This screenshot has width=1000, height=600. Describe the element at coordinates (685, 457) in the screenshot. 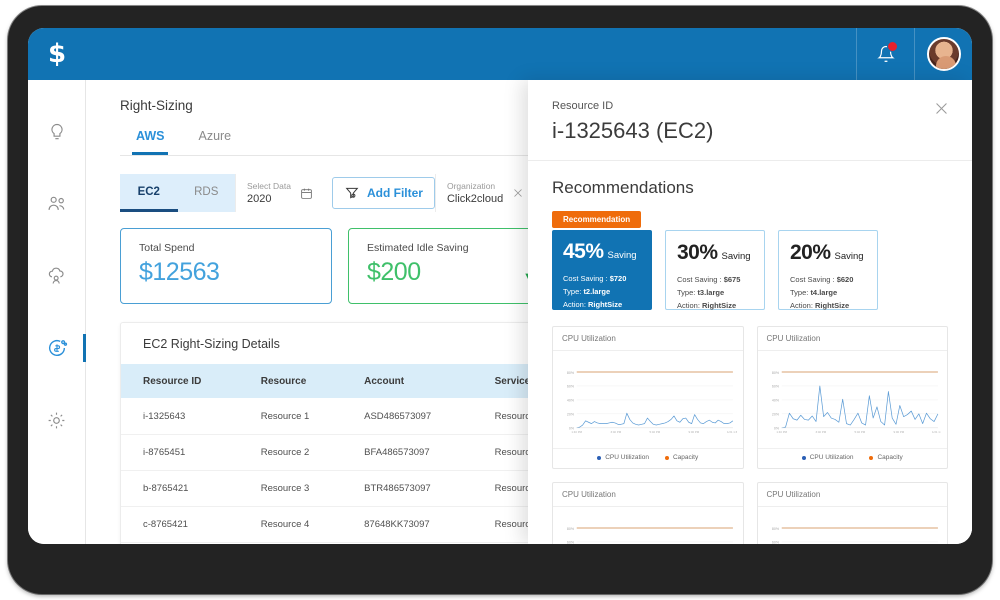

I see `legend-capacity-label: Capacity` at that location.